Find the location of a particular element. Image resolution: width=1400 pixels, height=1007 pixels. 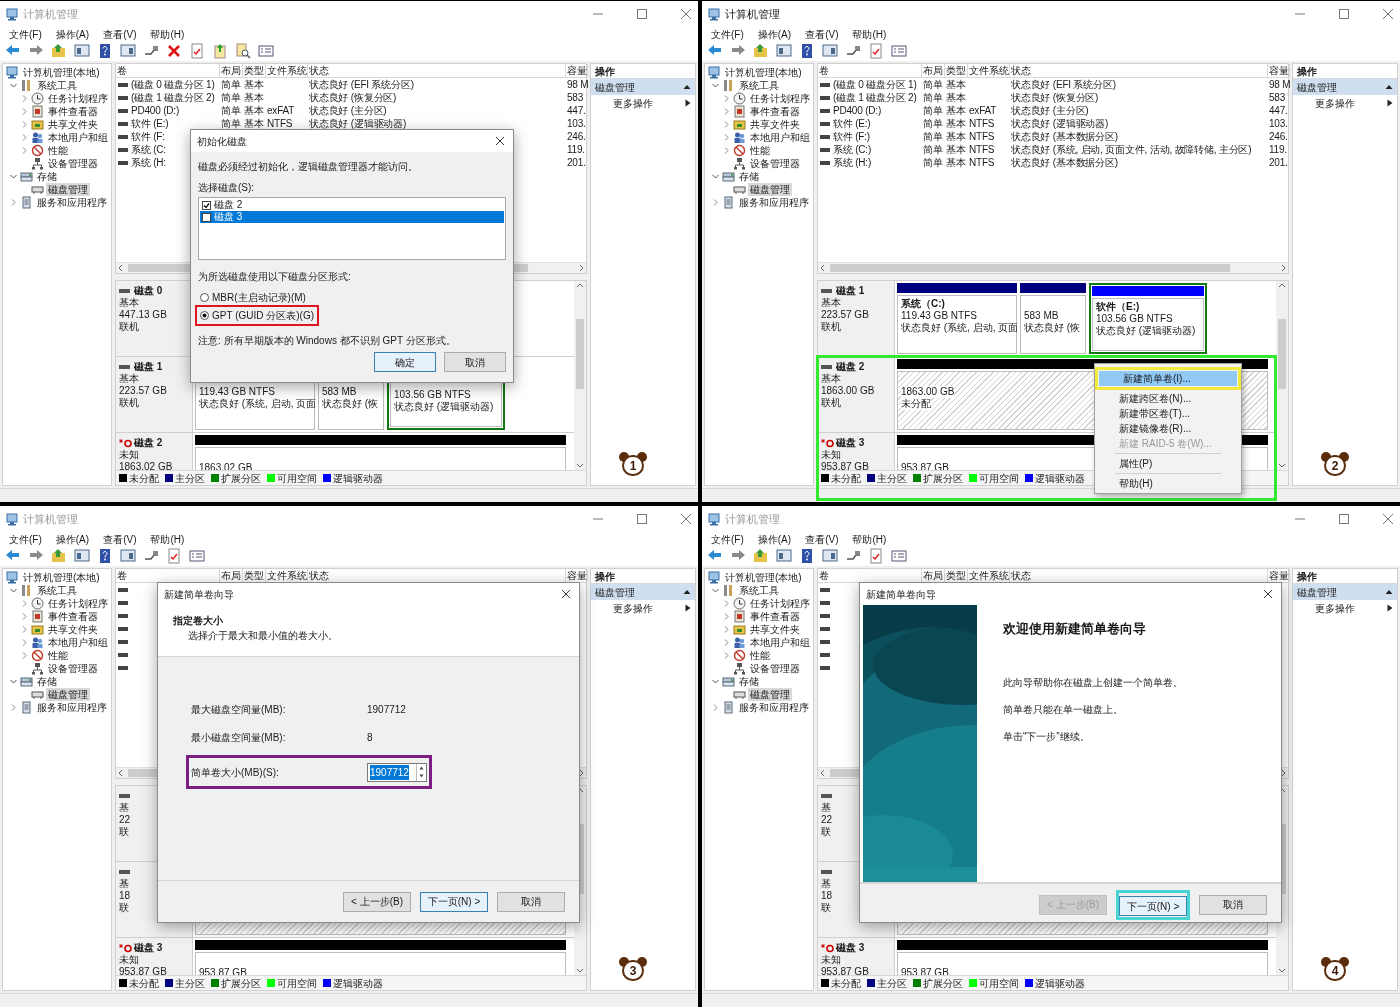

disk-list-item: 磁盘 2 is located at coordinates (352, 205).